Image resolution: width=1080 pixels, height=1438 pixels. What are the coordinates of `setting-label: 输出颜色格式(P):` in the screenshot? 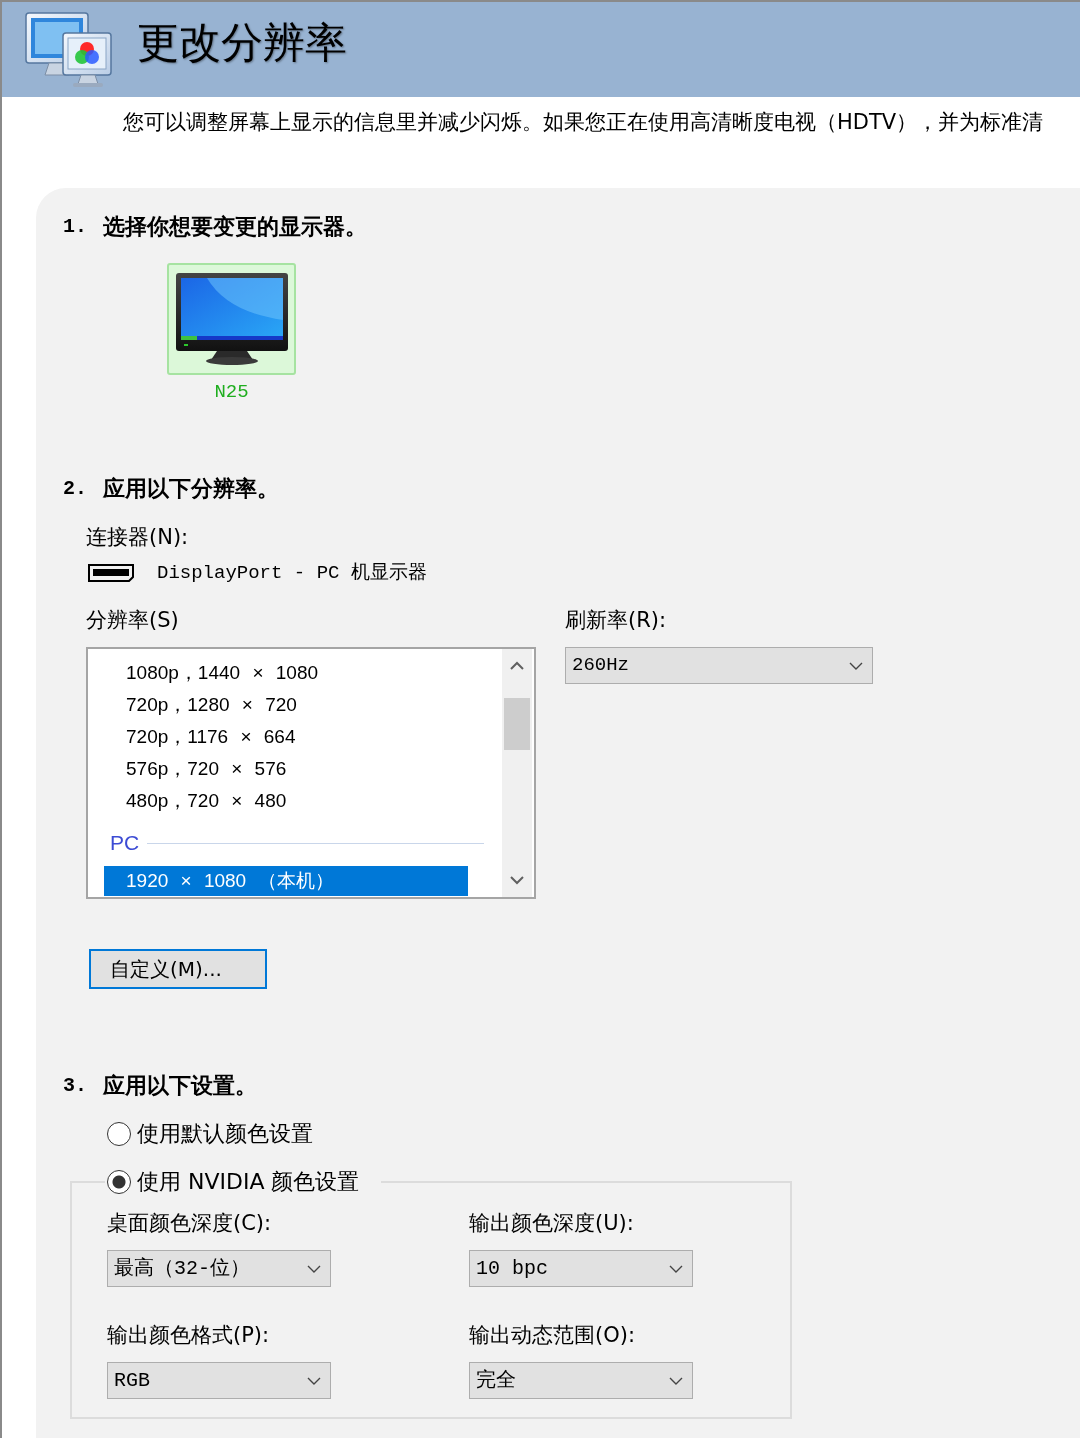 It's located at (188, 1335).